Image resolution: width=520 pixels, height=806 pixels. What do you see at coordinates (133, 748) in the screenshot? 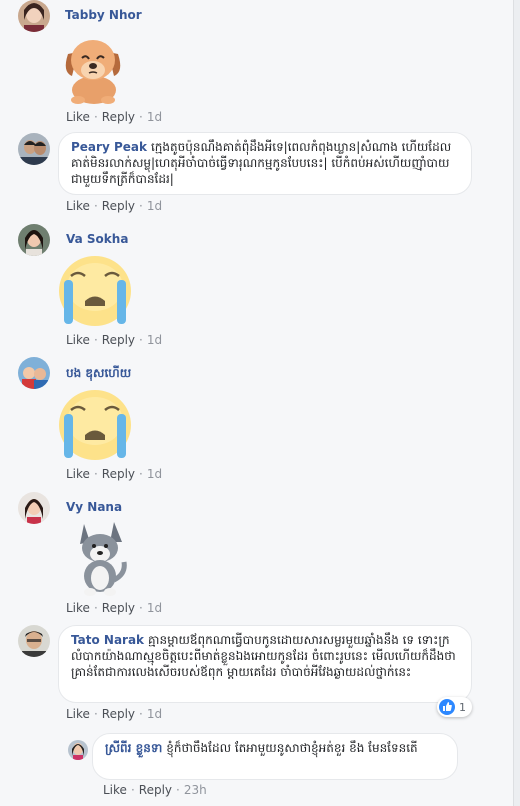
I see `reply-author: ស្រីពីរ ខ្លួនទា` at bounding box center [133, 748].